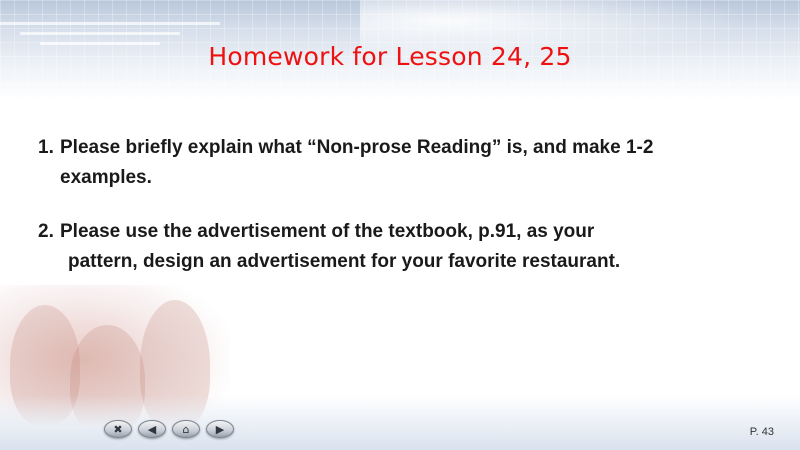 The width and height of the screenshot is (800, 450). What do you see at coordinates (46, 231) in the screenshot?
I see `item-number: 2.` at bounding box center [46, 231].